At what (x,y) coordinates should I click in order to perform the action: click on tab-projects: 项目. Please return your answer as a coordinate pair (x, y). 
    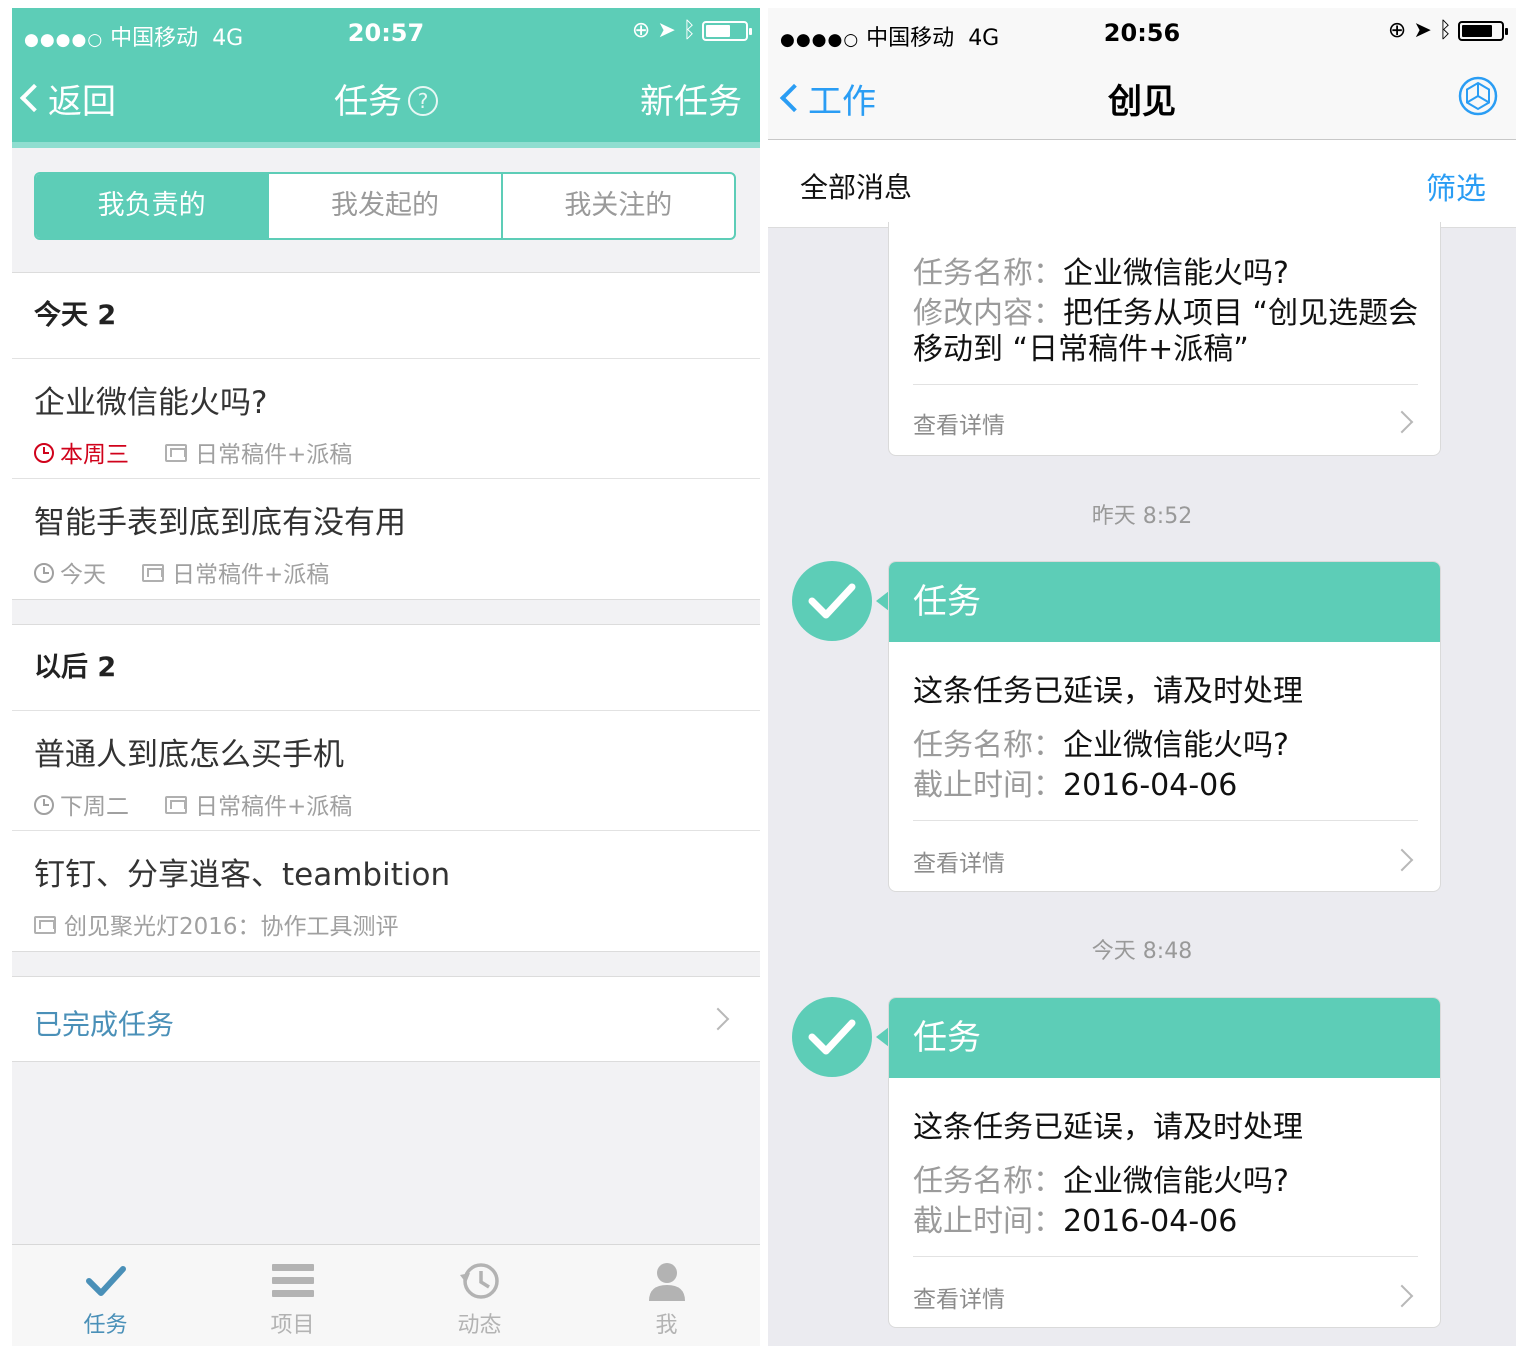
    Looking at the image, I should click on (292, 1295).